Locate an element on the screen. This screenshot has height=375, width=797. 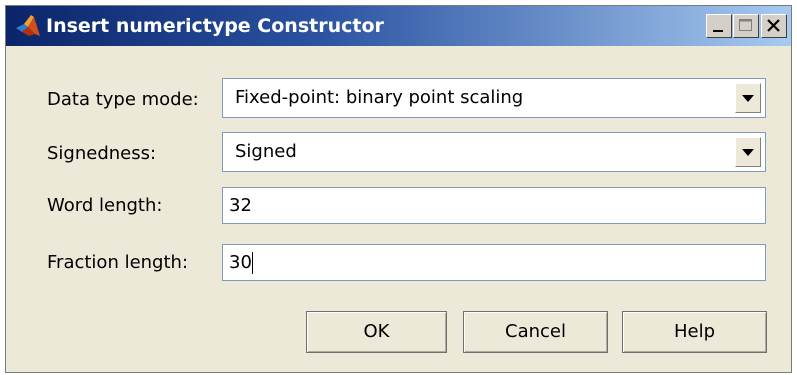
close-icon is located at coordinates (773, 25).